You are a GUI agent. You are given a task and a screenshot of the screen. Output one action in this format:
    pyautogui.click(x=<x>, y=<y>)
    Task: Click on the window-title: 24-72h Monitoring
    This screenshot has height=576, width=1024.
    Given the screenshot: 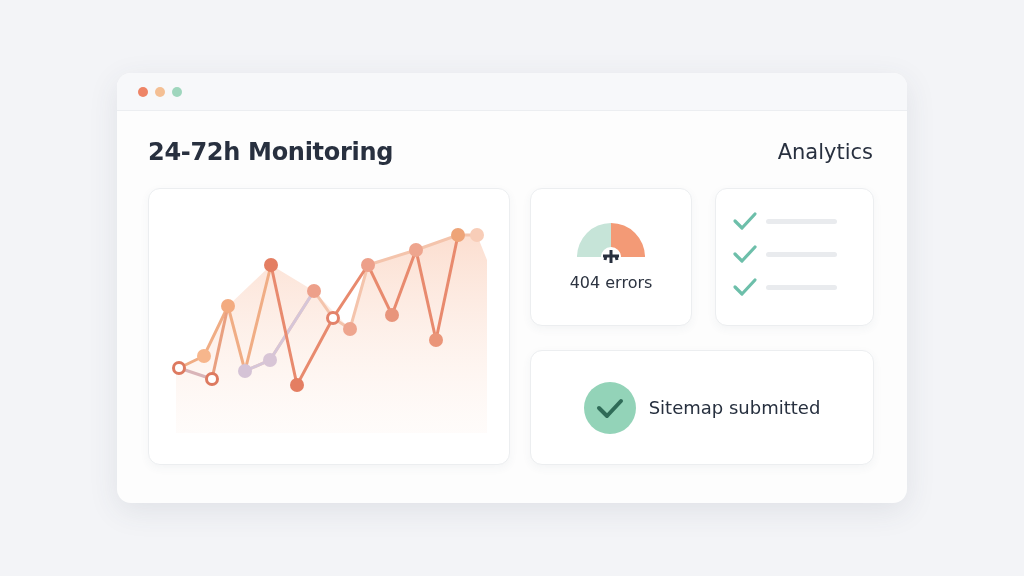 What is the action you would take?
    pyautogui.click(x=271, y=152)
    